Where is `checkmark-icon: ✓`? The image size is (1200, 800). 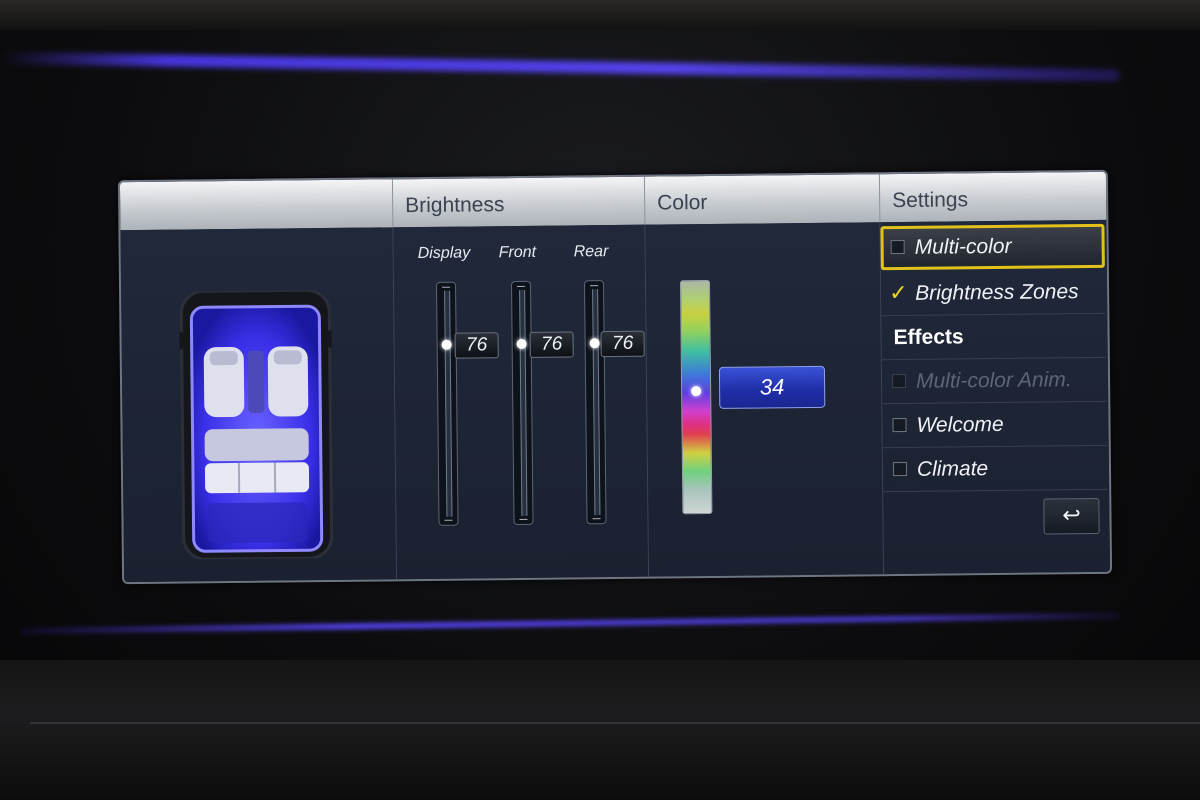 checkmark-icon: ✓ is located at coordinates (898, 292).